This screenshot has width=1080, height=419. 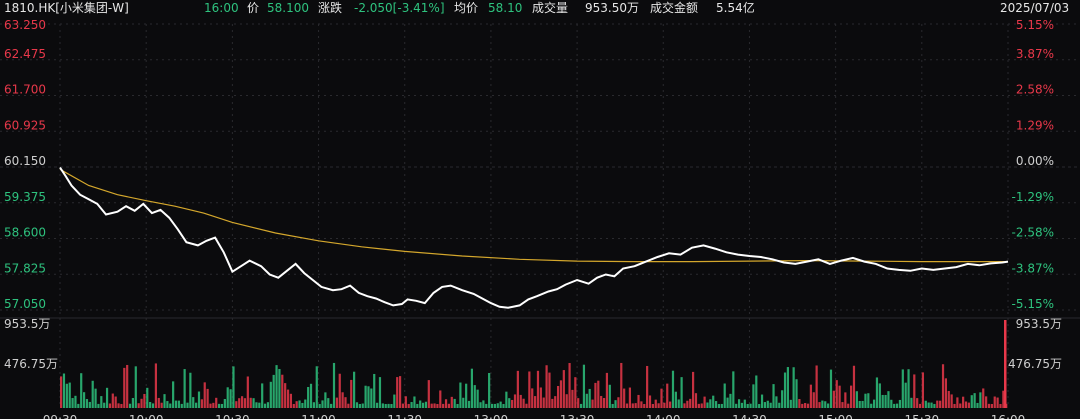 What do you see at coordinates (1035, 364) in the screenshot?
I see `volume-tick-label-right: 476.75万` at bounding box center [1035, 364].